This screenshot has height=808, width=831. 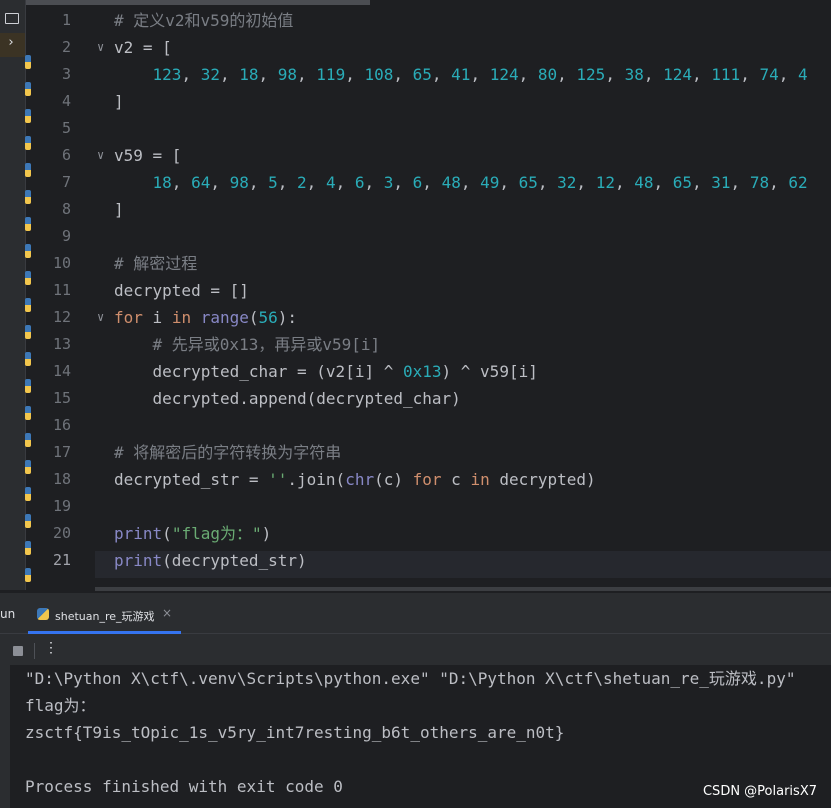 I want to click on folder-icon, so click(x=12, y=18).